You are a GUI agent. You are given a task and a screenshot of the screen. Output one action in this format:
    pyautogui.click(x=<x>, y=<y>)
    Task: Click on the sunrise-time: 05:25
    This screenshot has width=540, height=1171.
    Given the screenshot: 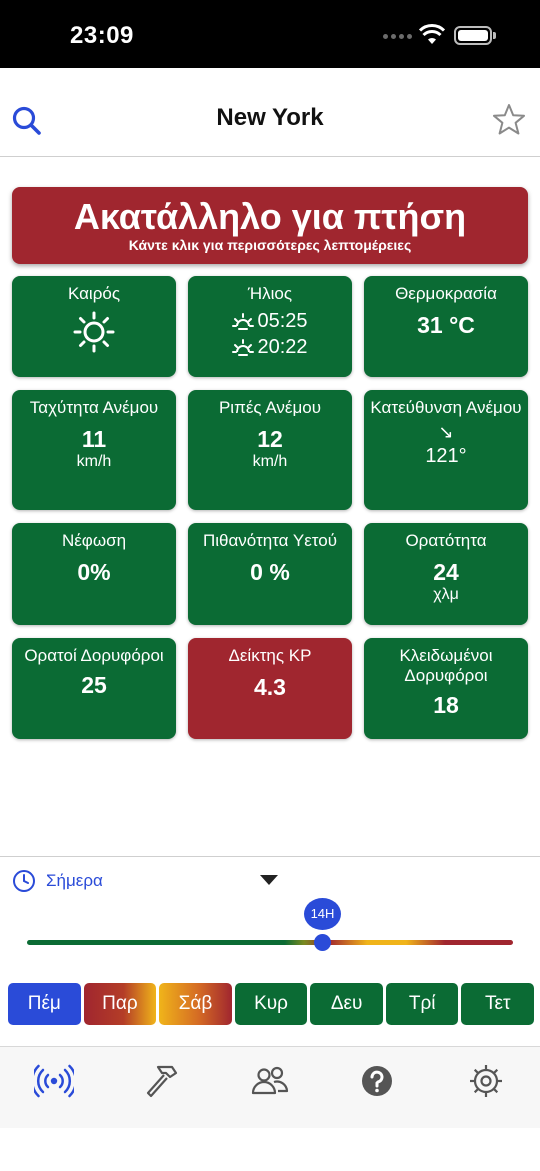 What is the action you would take?
    pyautogui.click(x=282, y=321)
    